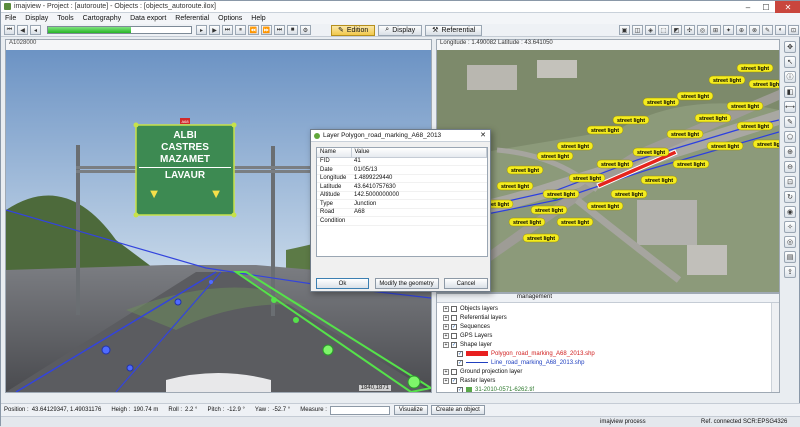 The height and width of the screenshot is (427, 800). Describe the element at coordinates (766, 7) in the screenshot. I see `maximize-icon: ☐` at that location.